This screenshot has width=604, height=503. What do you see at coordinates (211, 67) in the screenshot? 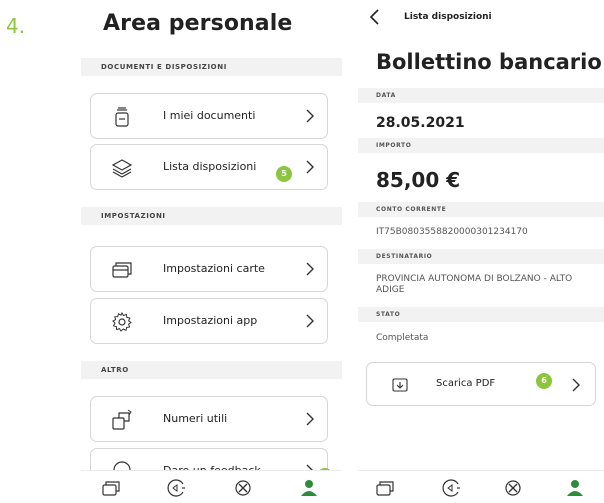
I see `section-header-documenti: DOCUMENTI E DISPOSIZIONI` at bounding box center [211, 67].